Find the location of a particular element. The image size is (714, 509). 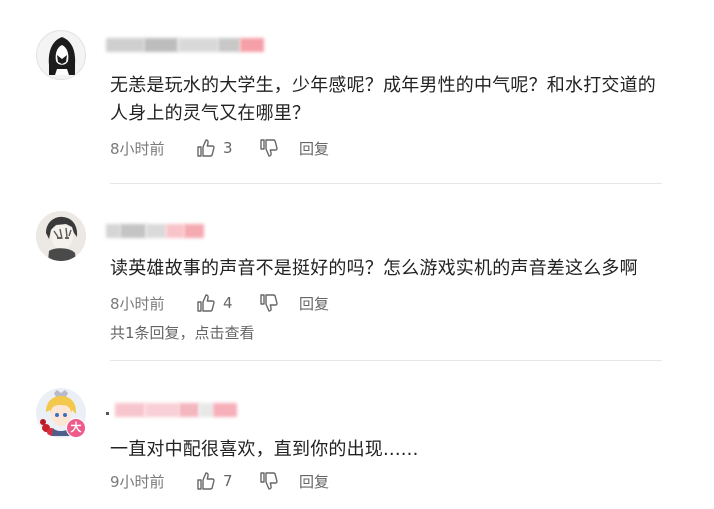

hooded-figure-icon is located at coordinates (62, 56).